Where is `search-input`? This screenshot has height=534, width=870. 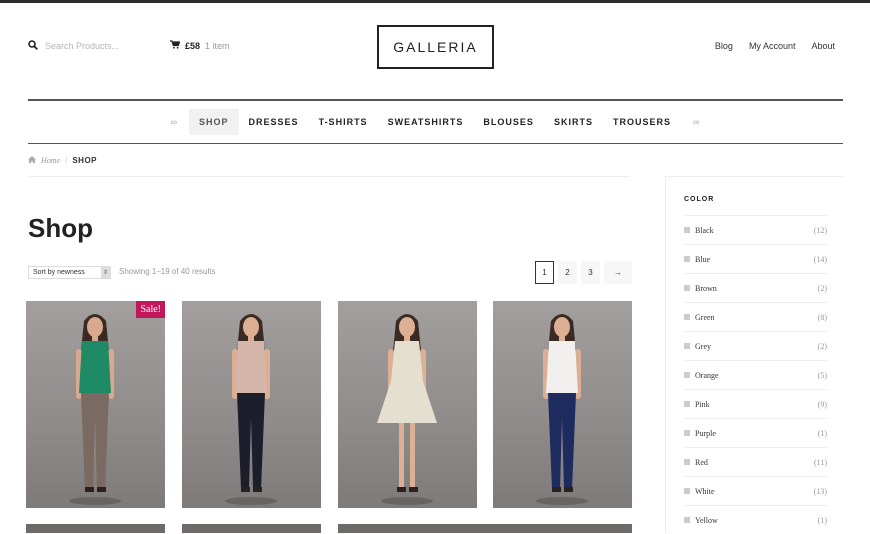 search-input is located at coordinates (100, 45).